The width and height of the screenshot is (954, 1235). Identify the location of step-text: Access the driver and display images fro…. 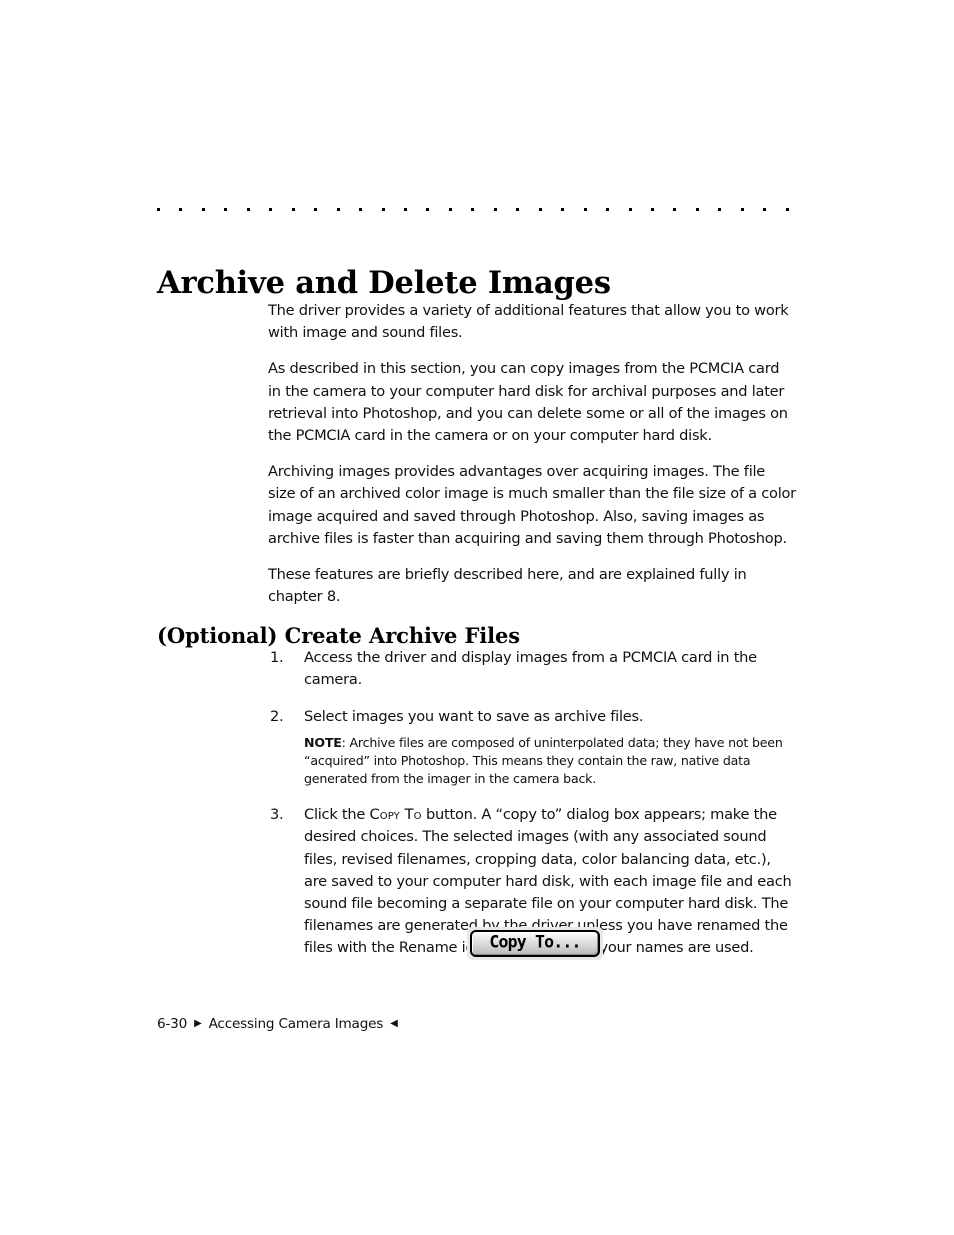
(530, 669).